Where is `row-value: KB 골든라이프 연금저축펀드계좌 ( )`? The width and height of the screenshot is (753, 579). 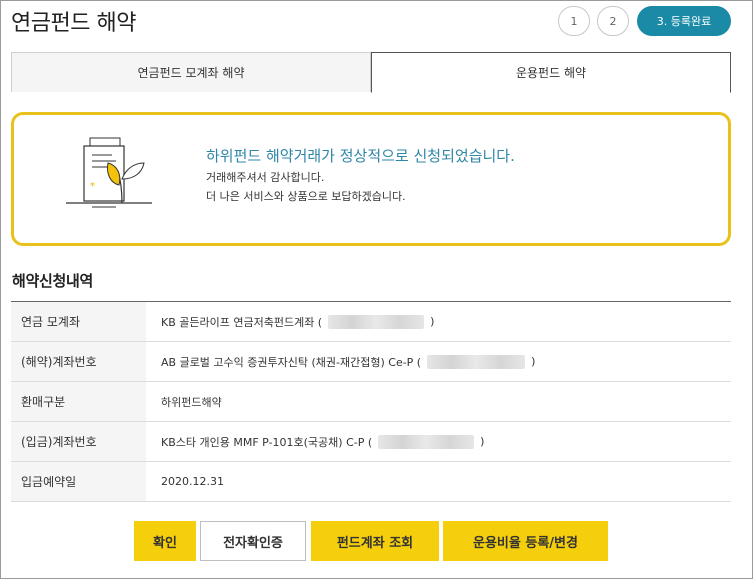
row-value: KB 골든라이프 연금저축펀드계좌 ( ) is located at coordinates (298, 321).